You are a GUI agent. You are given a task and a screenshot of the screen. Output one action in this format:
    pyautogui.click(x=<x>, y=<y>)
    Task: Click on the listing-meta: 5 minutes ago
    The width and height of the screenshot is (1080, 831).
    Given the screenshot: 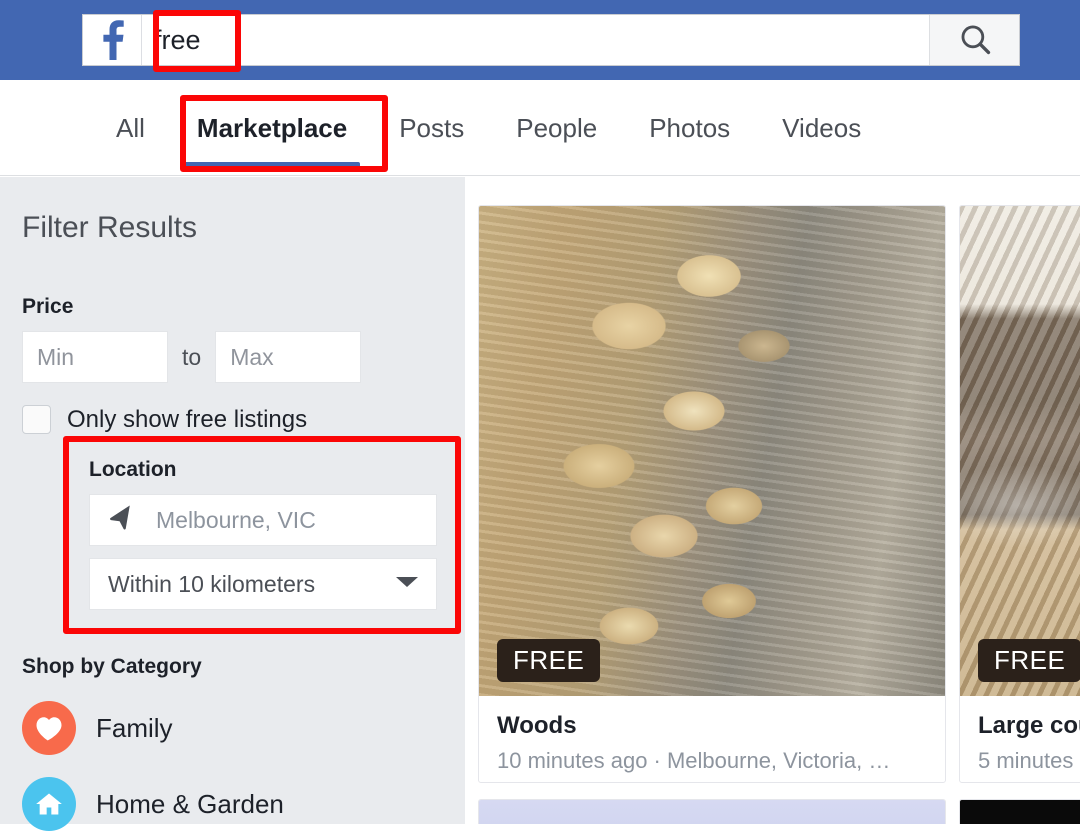 What is the action you would take?
    pyautogui.click(x=1029, y=760)
    